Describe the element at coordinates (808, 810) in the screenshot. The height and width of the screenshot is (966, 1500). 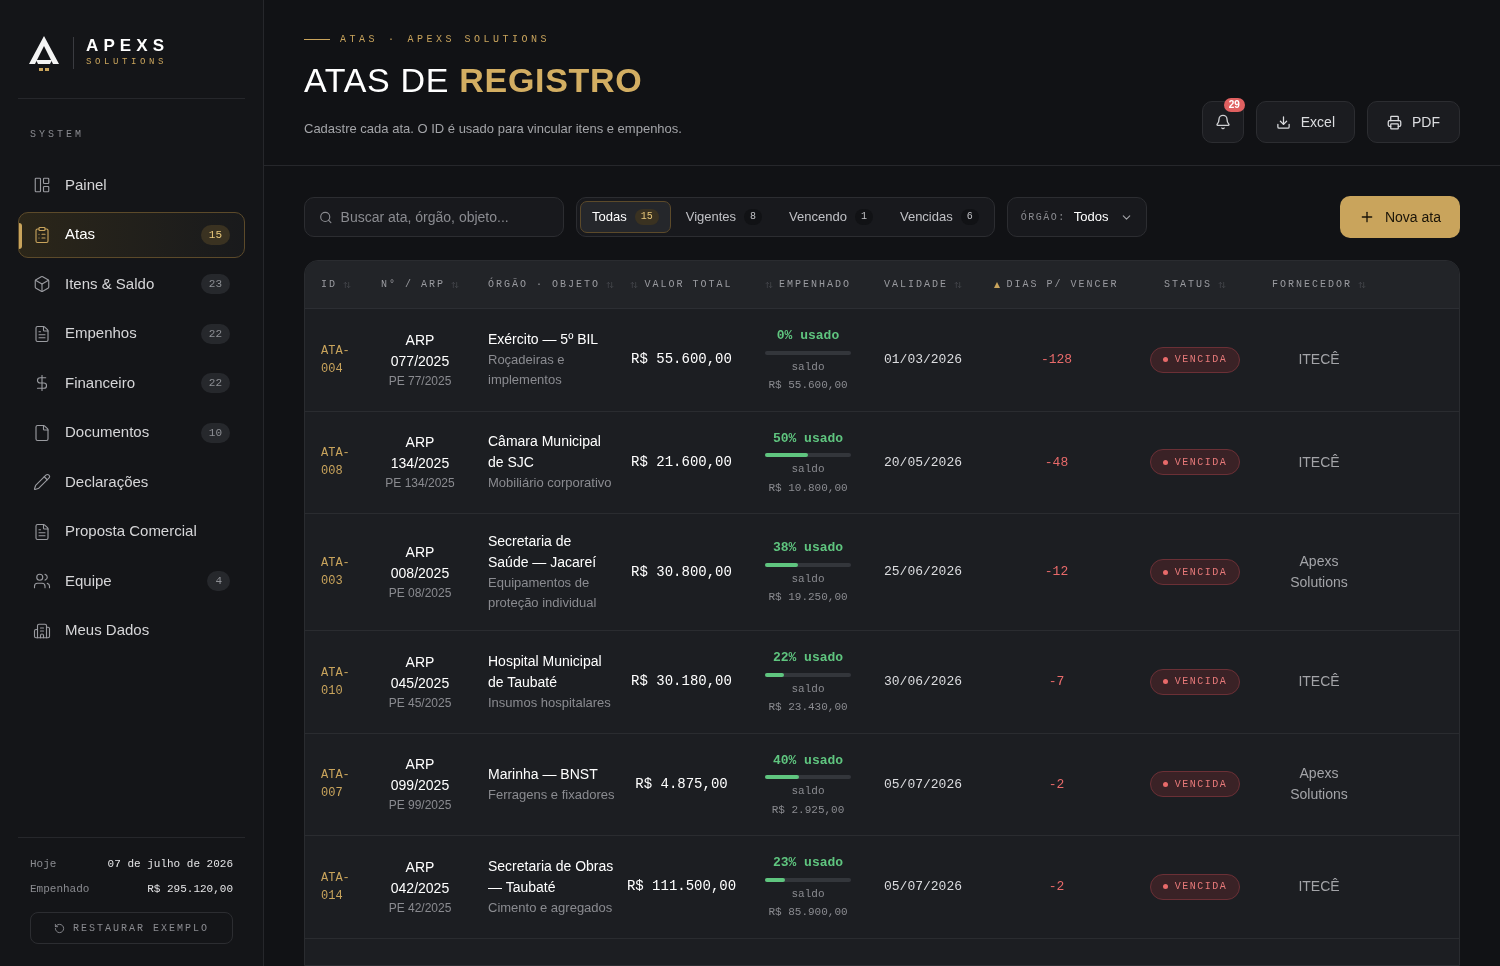
I see `saldo-value: R$ 2.925,00` at that location.